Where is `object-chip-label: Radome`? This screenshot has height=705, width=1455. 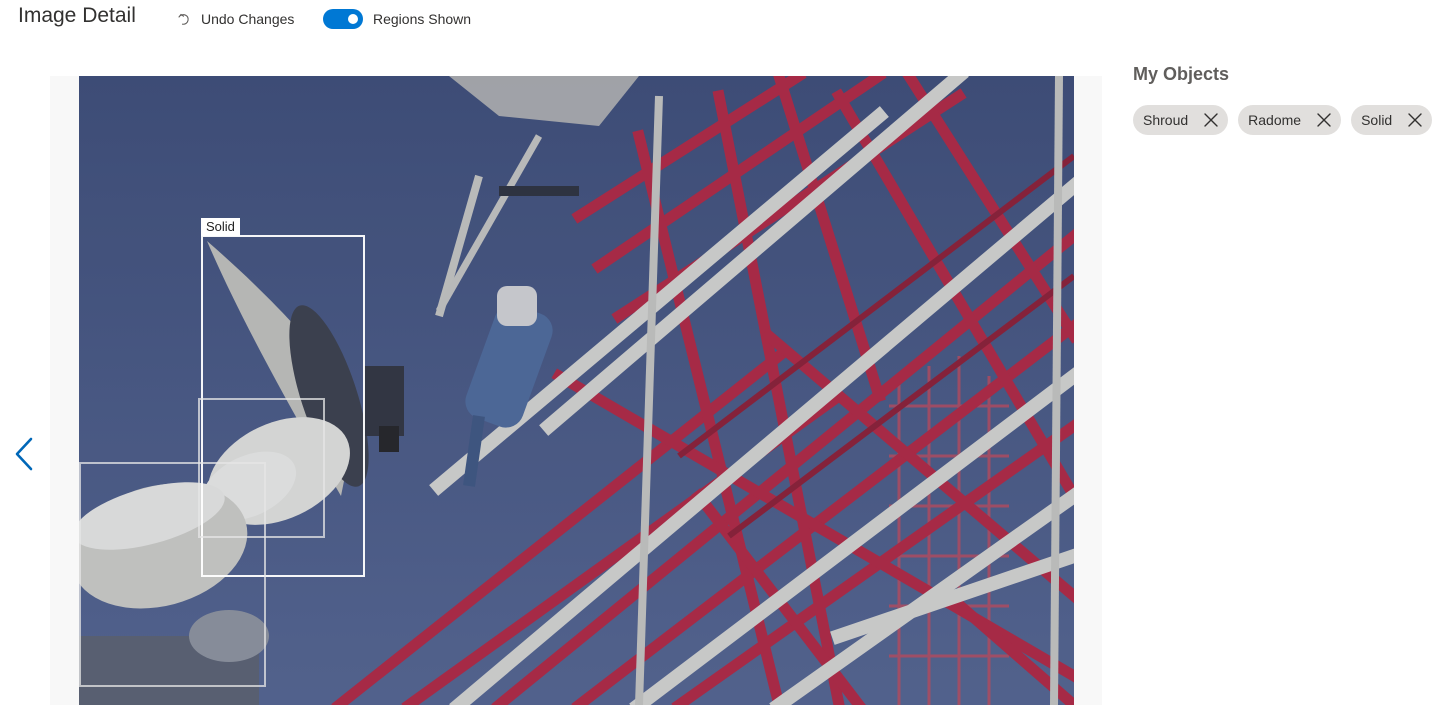
object-chip-label: Radome is located at coordinates (1275, 120).